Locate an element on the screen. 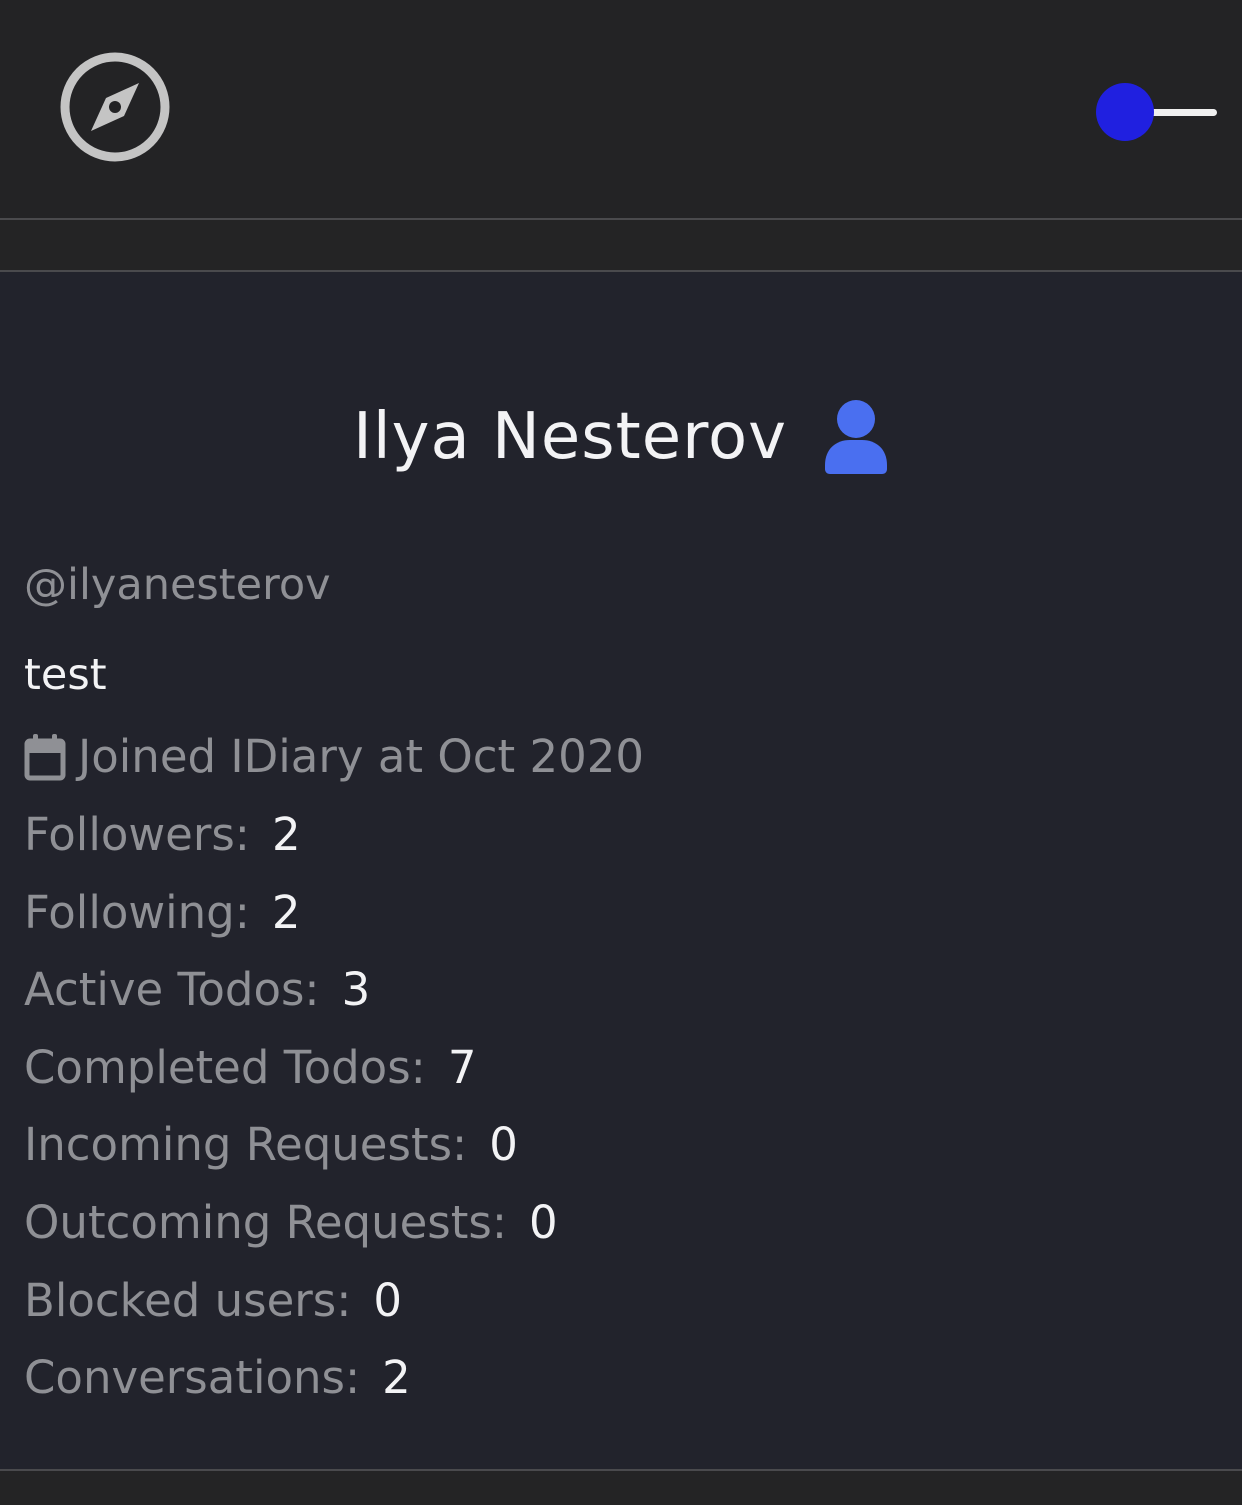  stat-active-todos: Active Todos: 3 is located at coordinates (291, 1002).